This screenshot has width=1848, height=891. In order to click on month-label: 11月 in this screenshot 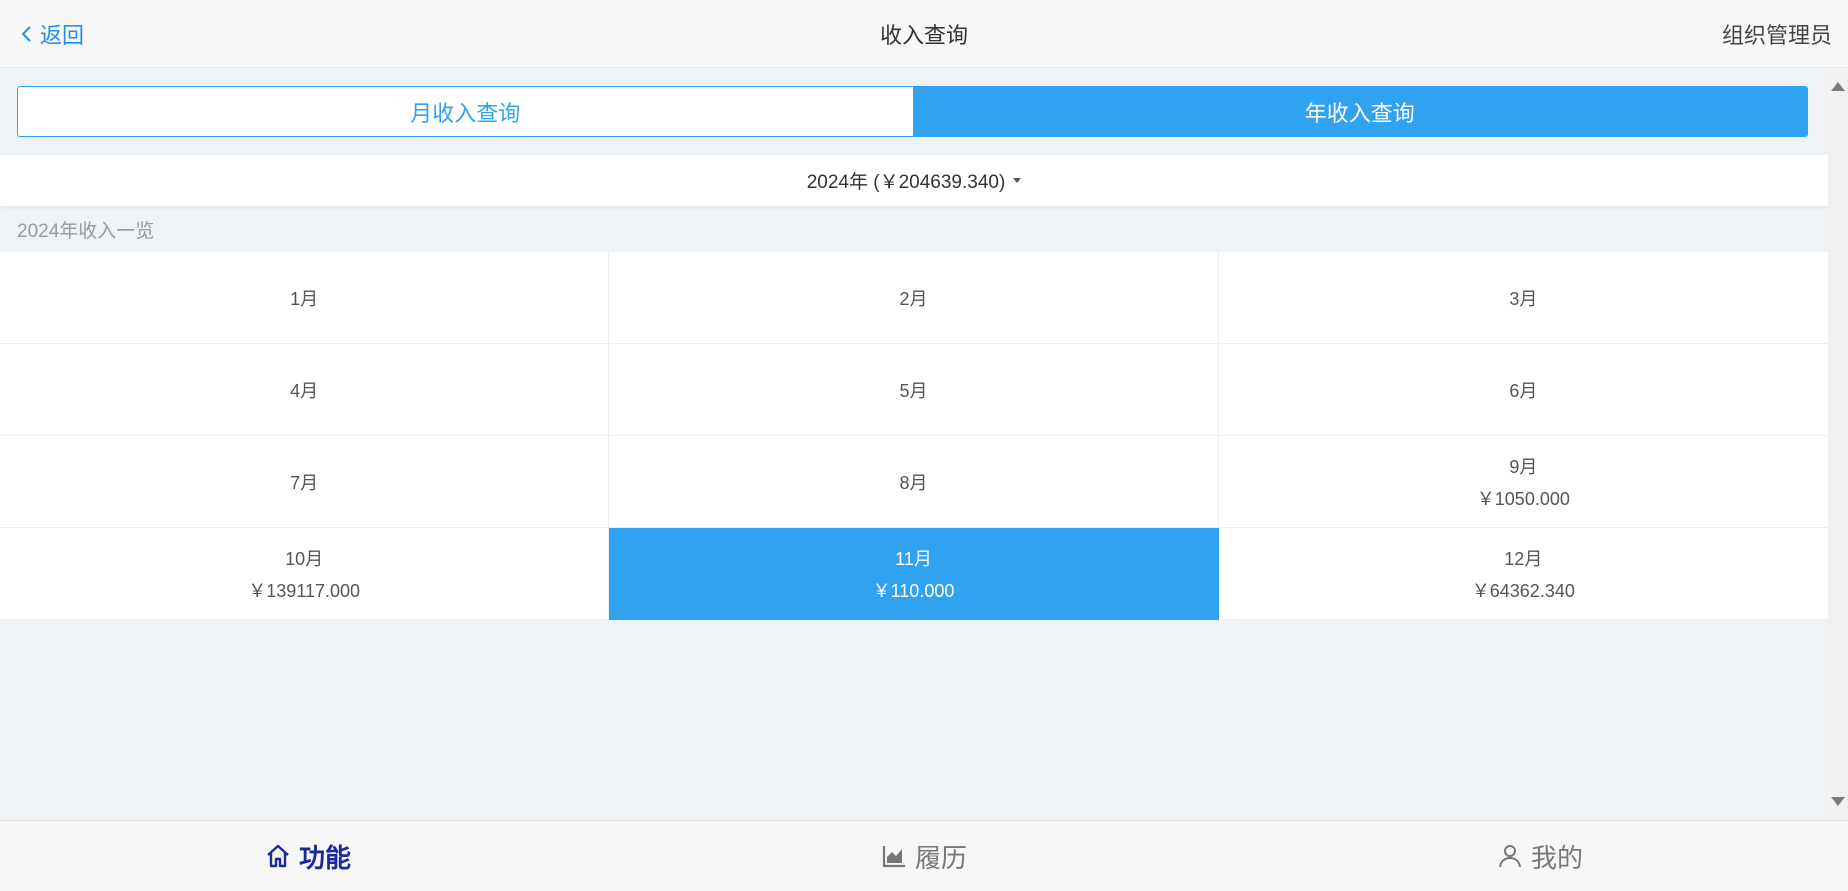, I will do `click(913, 558)`.